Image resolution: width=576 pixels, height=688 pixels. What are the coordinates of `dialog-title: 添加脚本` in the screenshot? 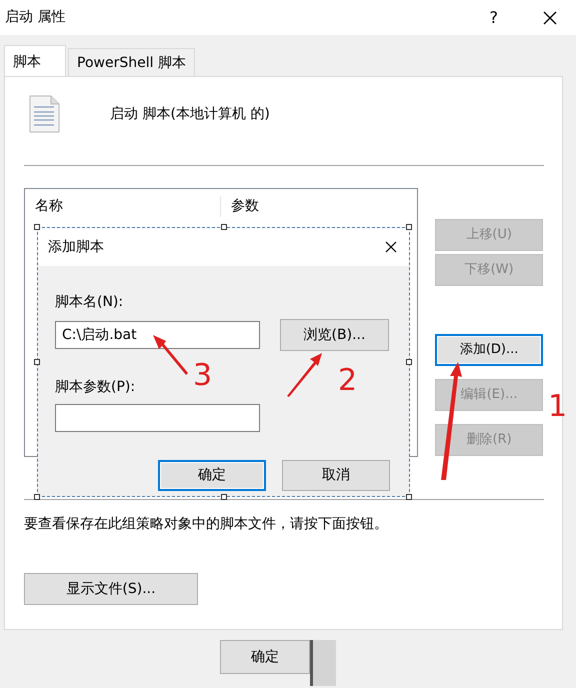 It's located at (76, 247).